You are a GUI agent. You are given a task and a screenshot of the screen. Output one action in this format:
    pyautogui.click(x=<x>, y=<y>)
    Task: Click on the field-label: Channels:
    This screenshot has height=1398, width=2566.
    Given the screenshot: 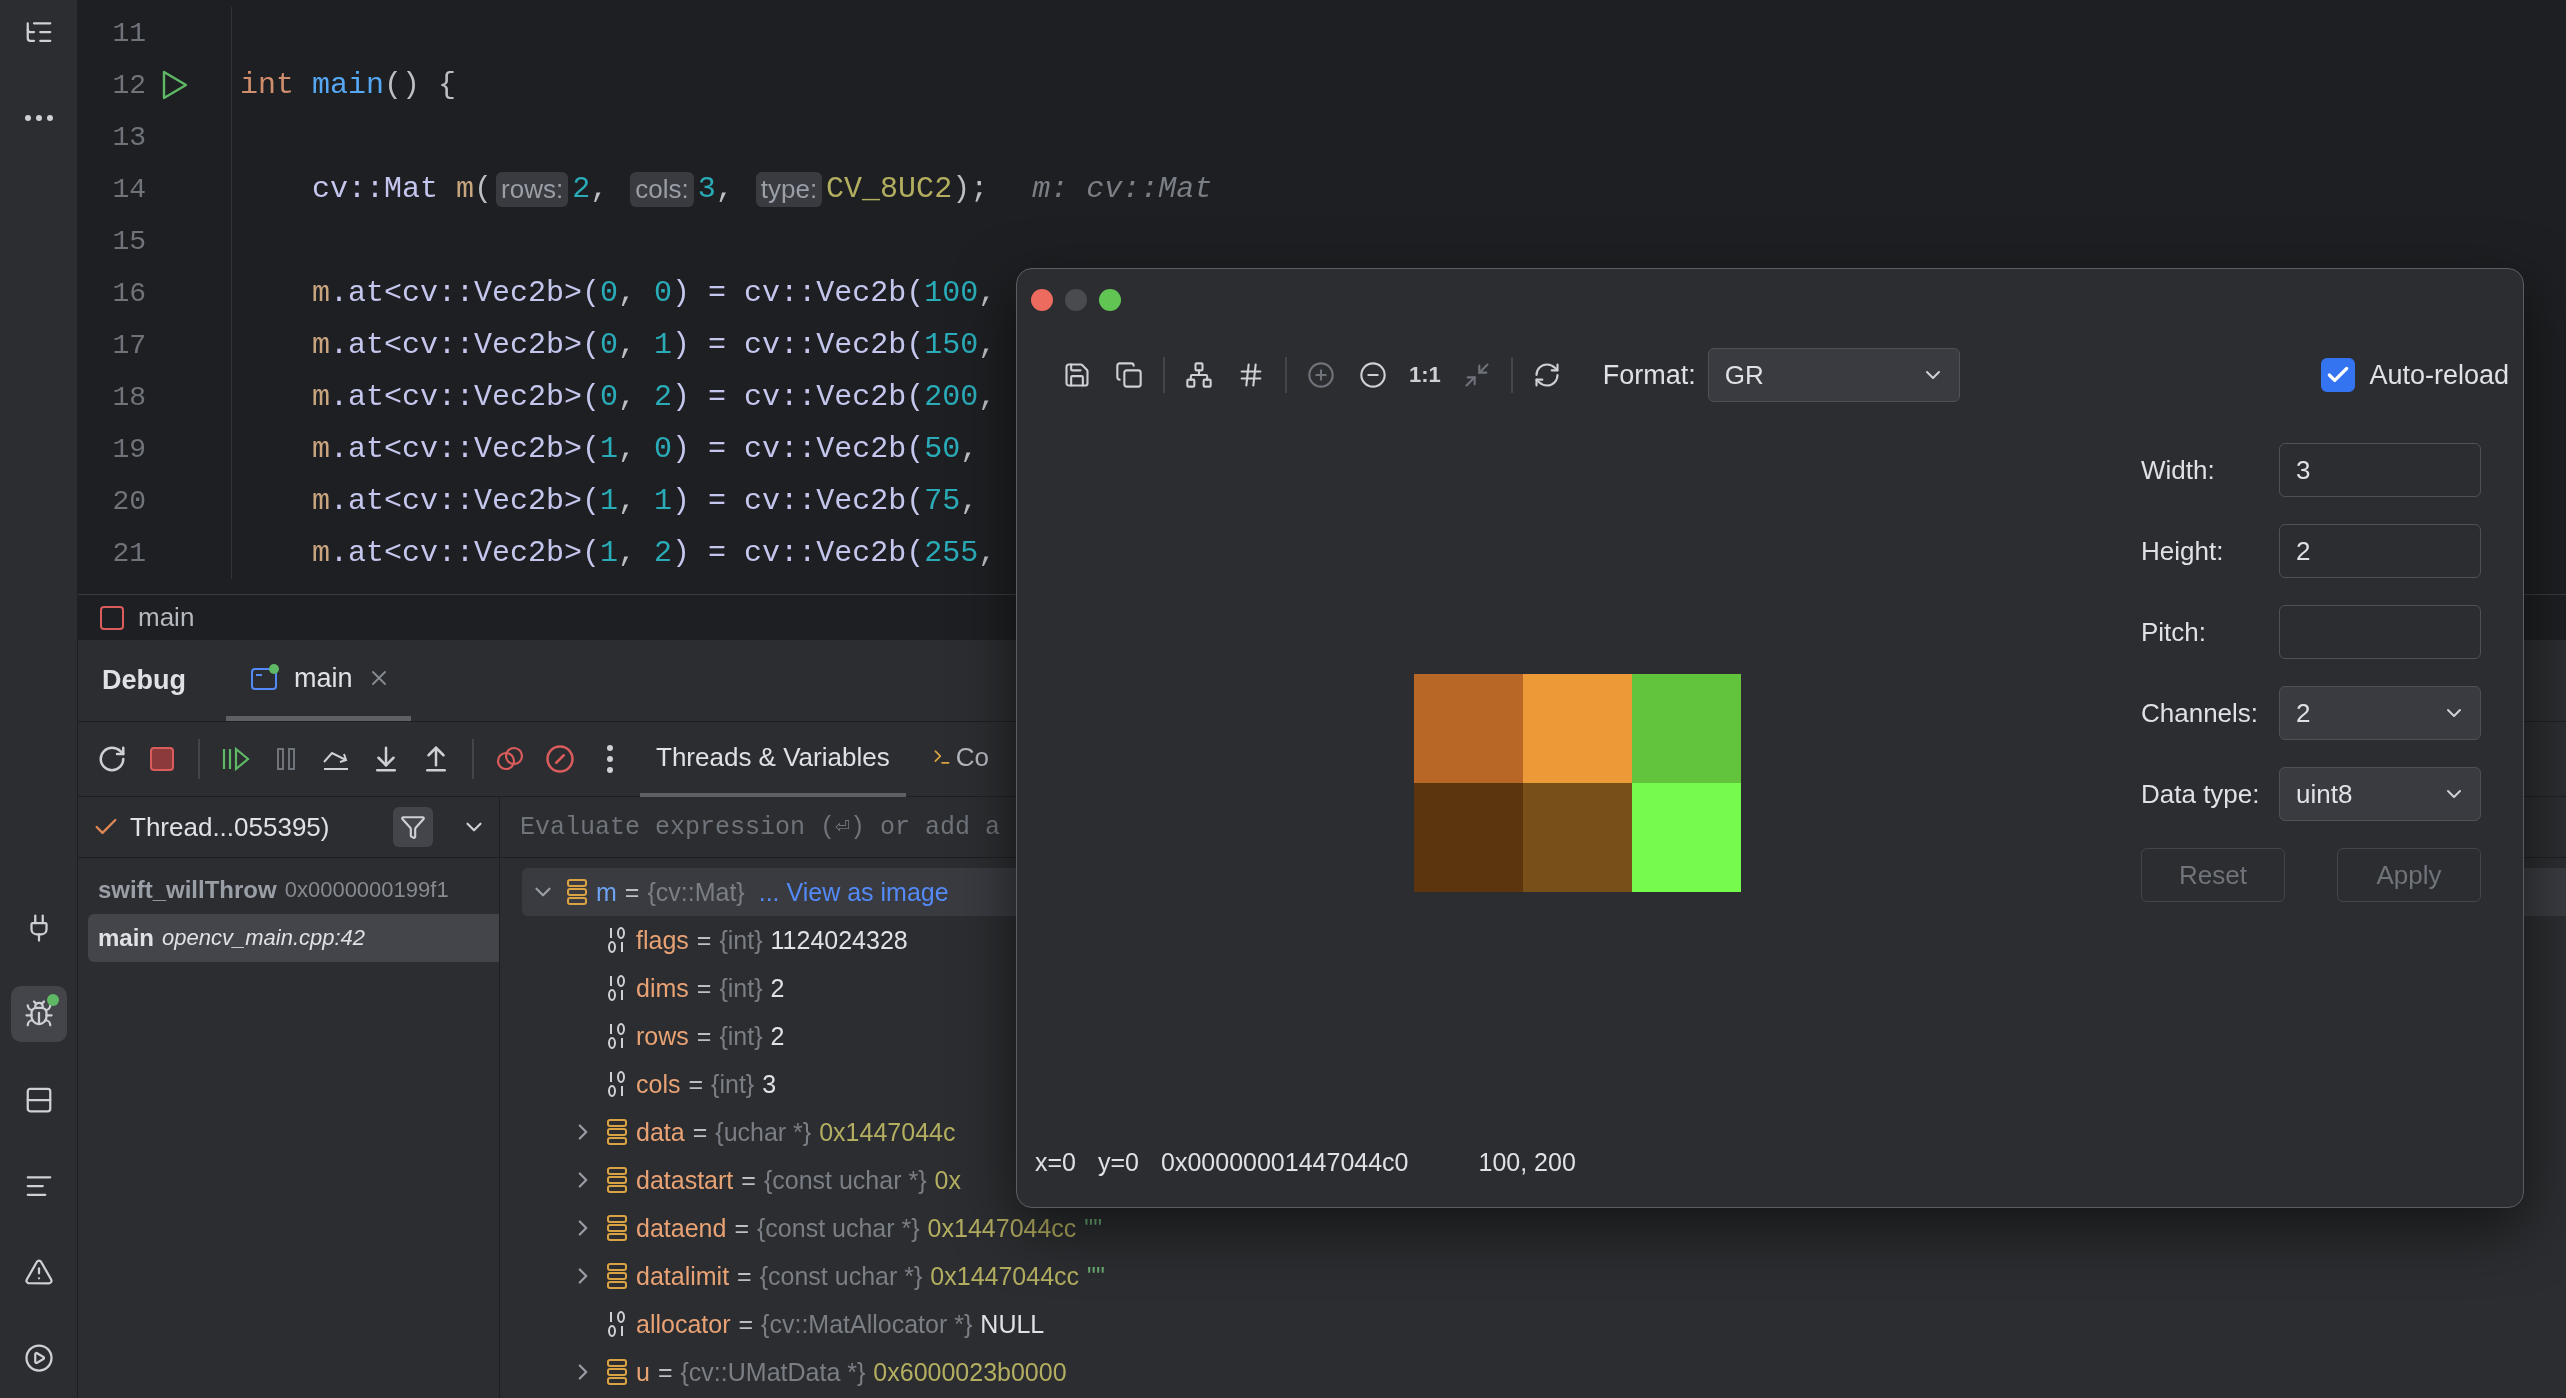 What is the action you would take?
    pyautogui.click(x=2200, y=713)
    